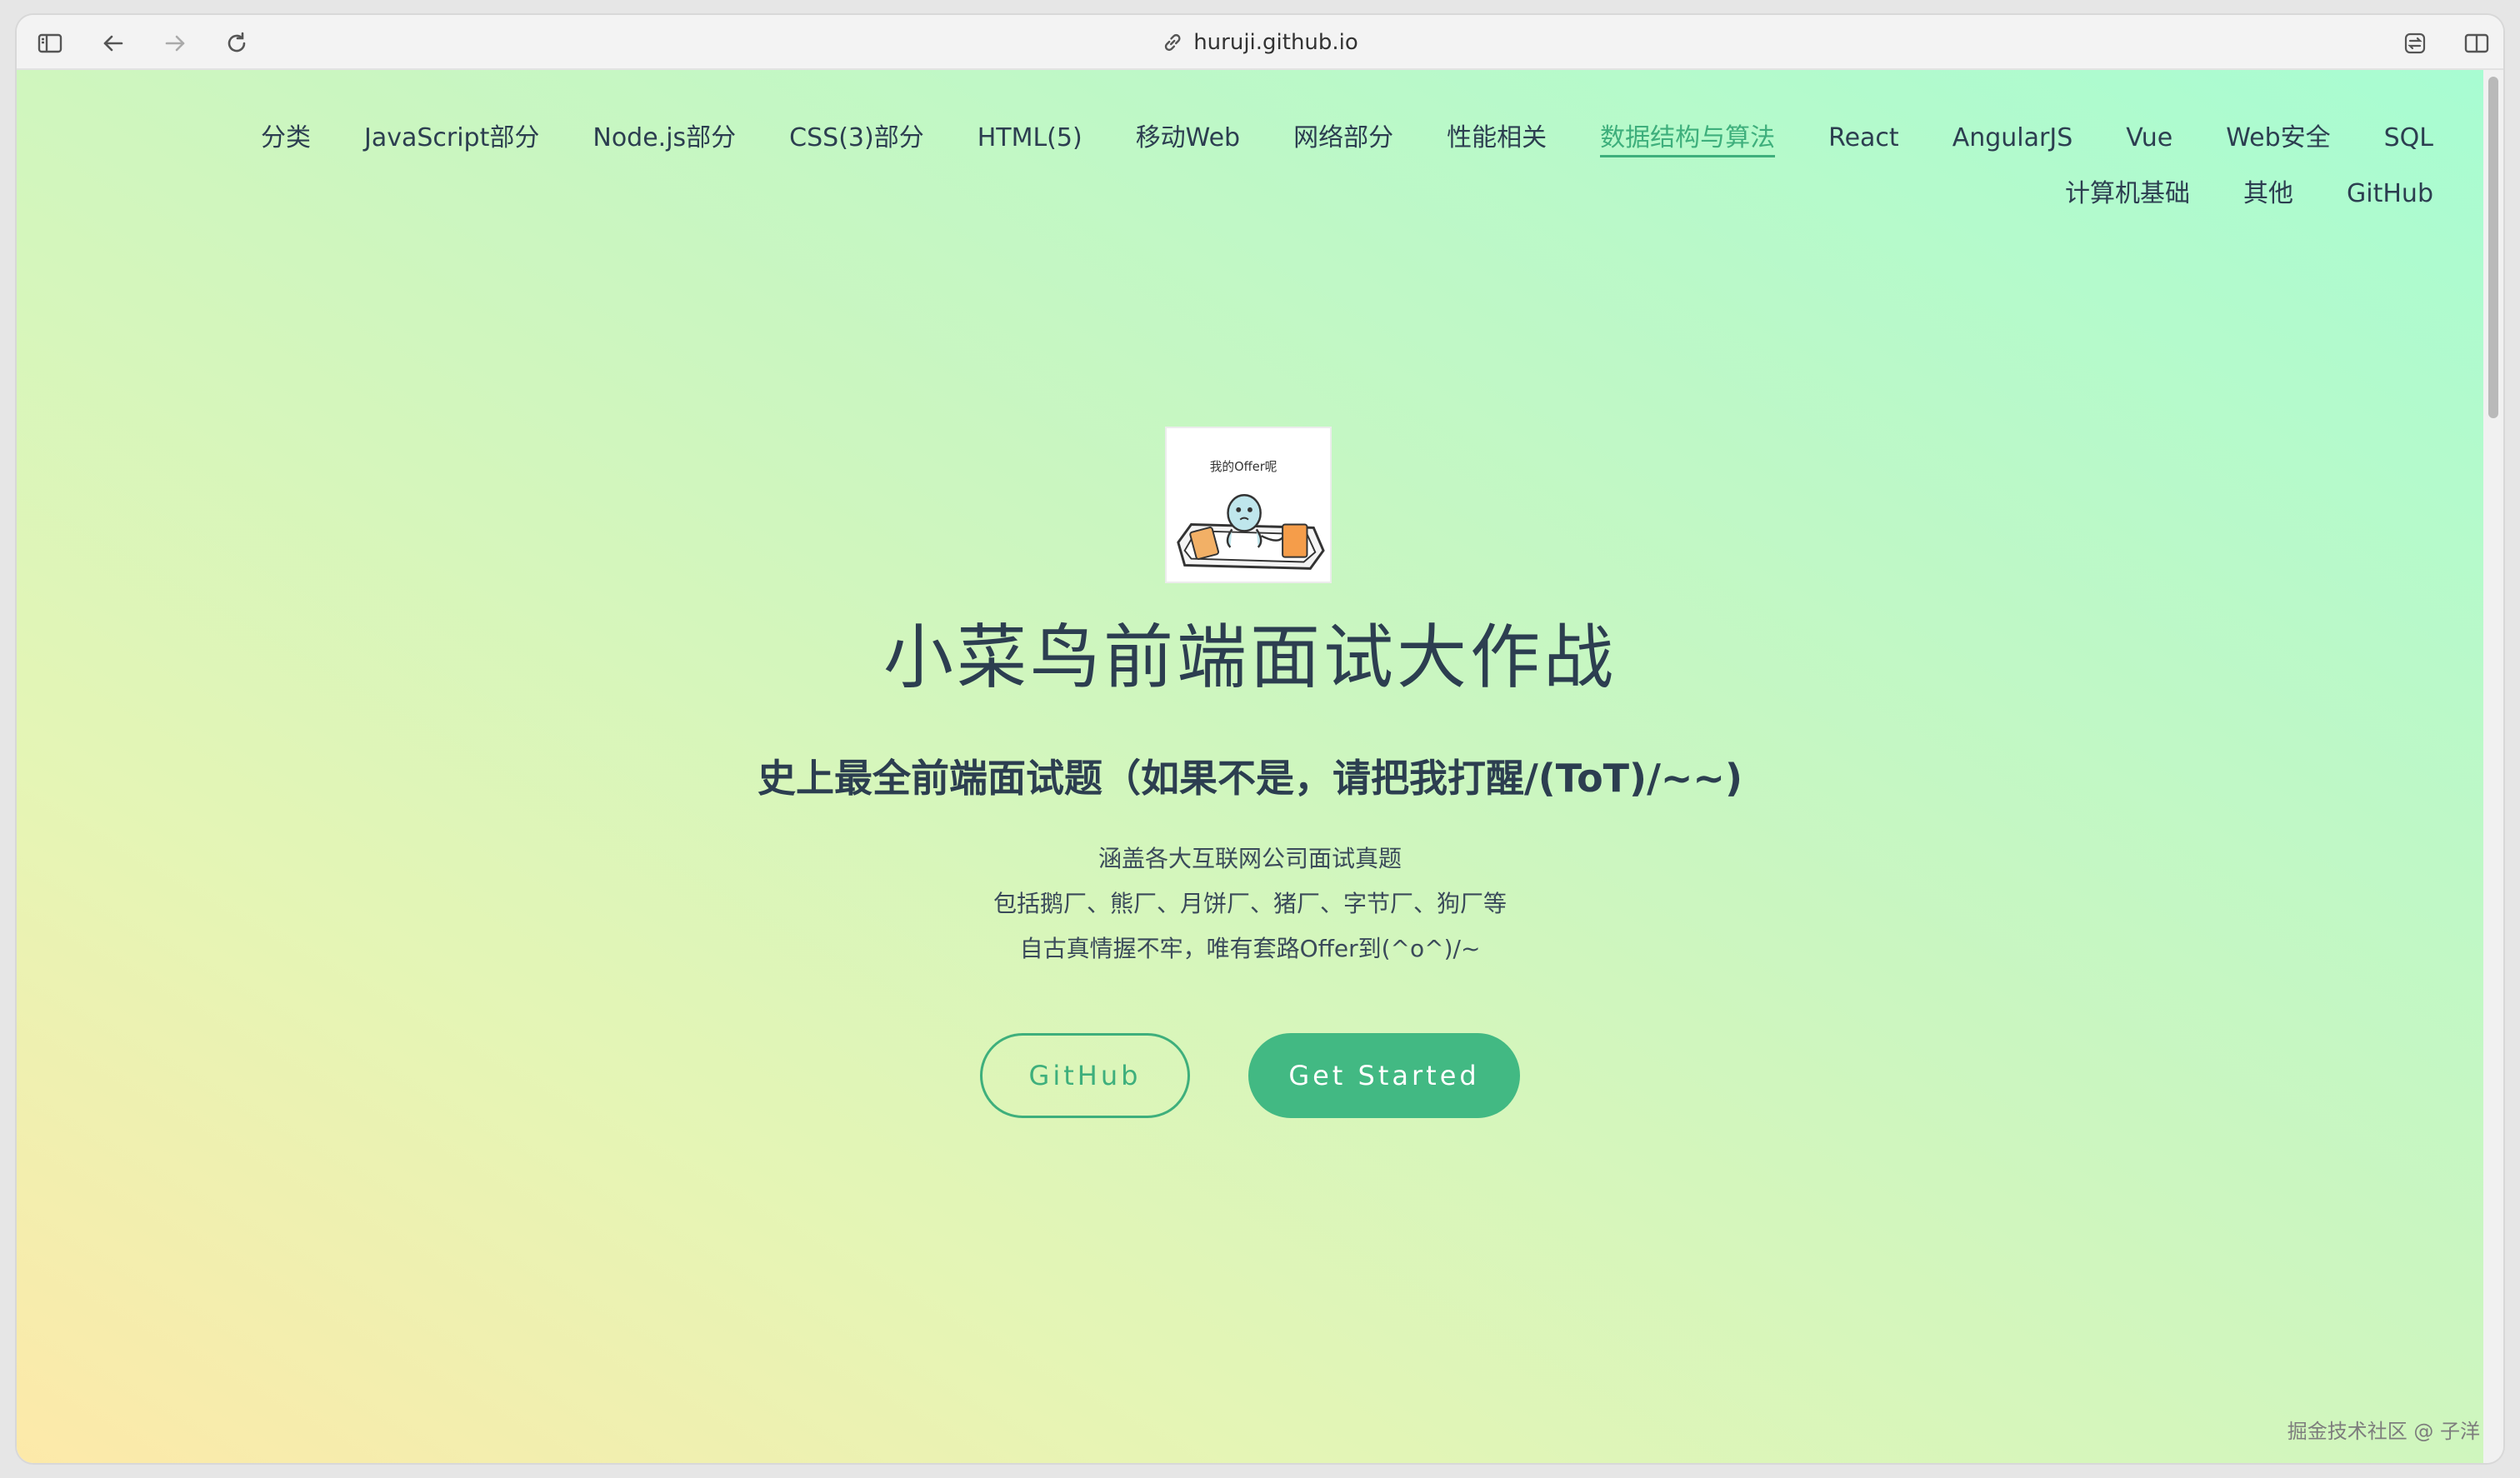  What do you see at coordinates (2408, 140) in the screenshot?
I see `nav-item: SQL` at bounding box center [2408, 140].